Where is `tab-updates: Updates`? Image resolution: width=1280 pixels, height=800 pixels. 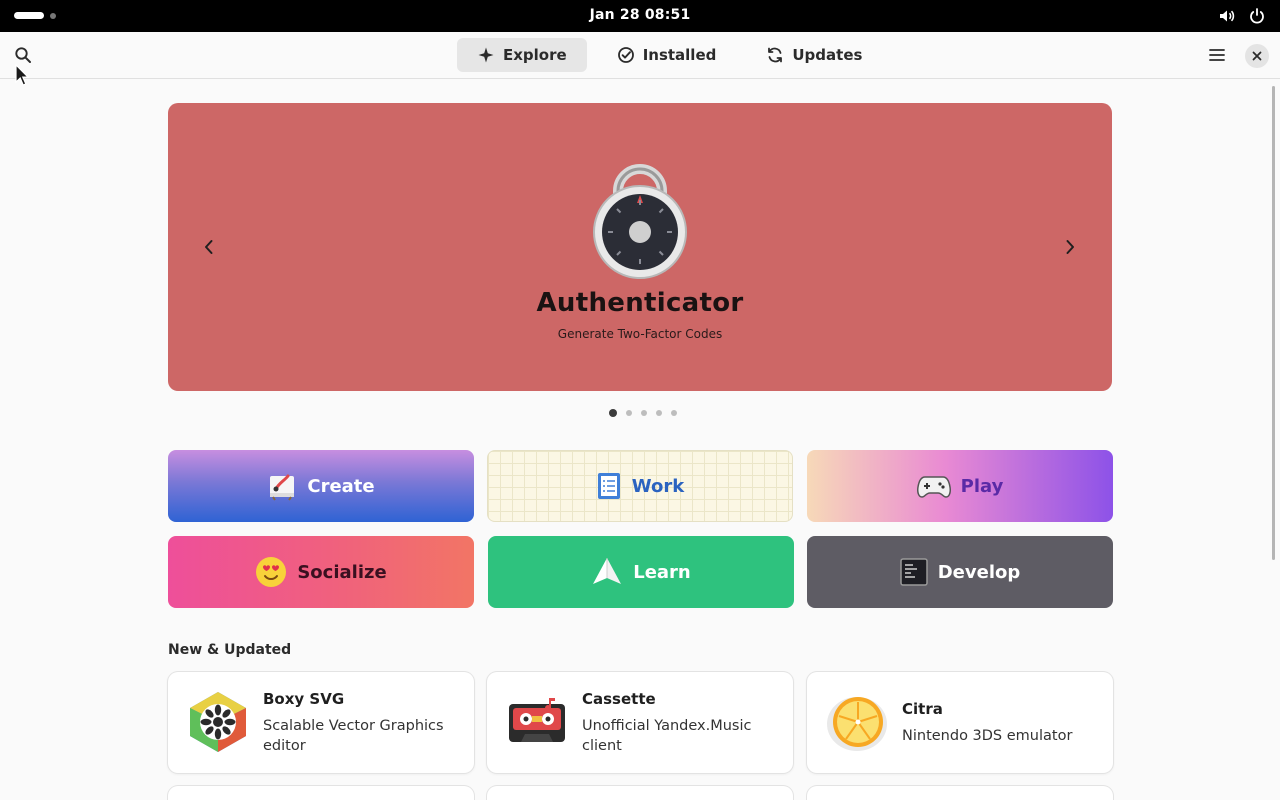
tab-updates: Updates is located at coordinates (814, 55).